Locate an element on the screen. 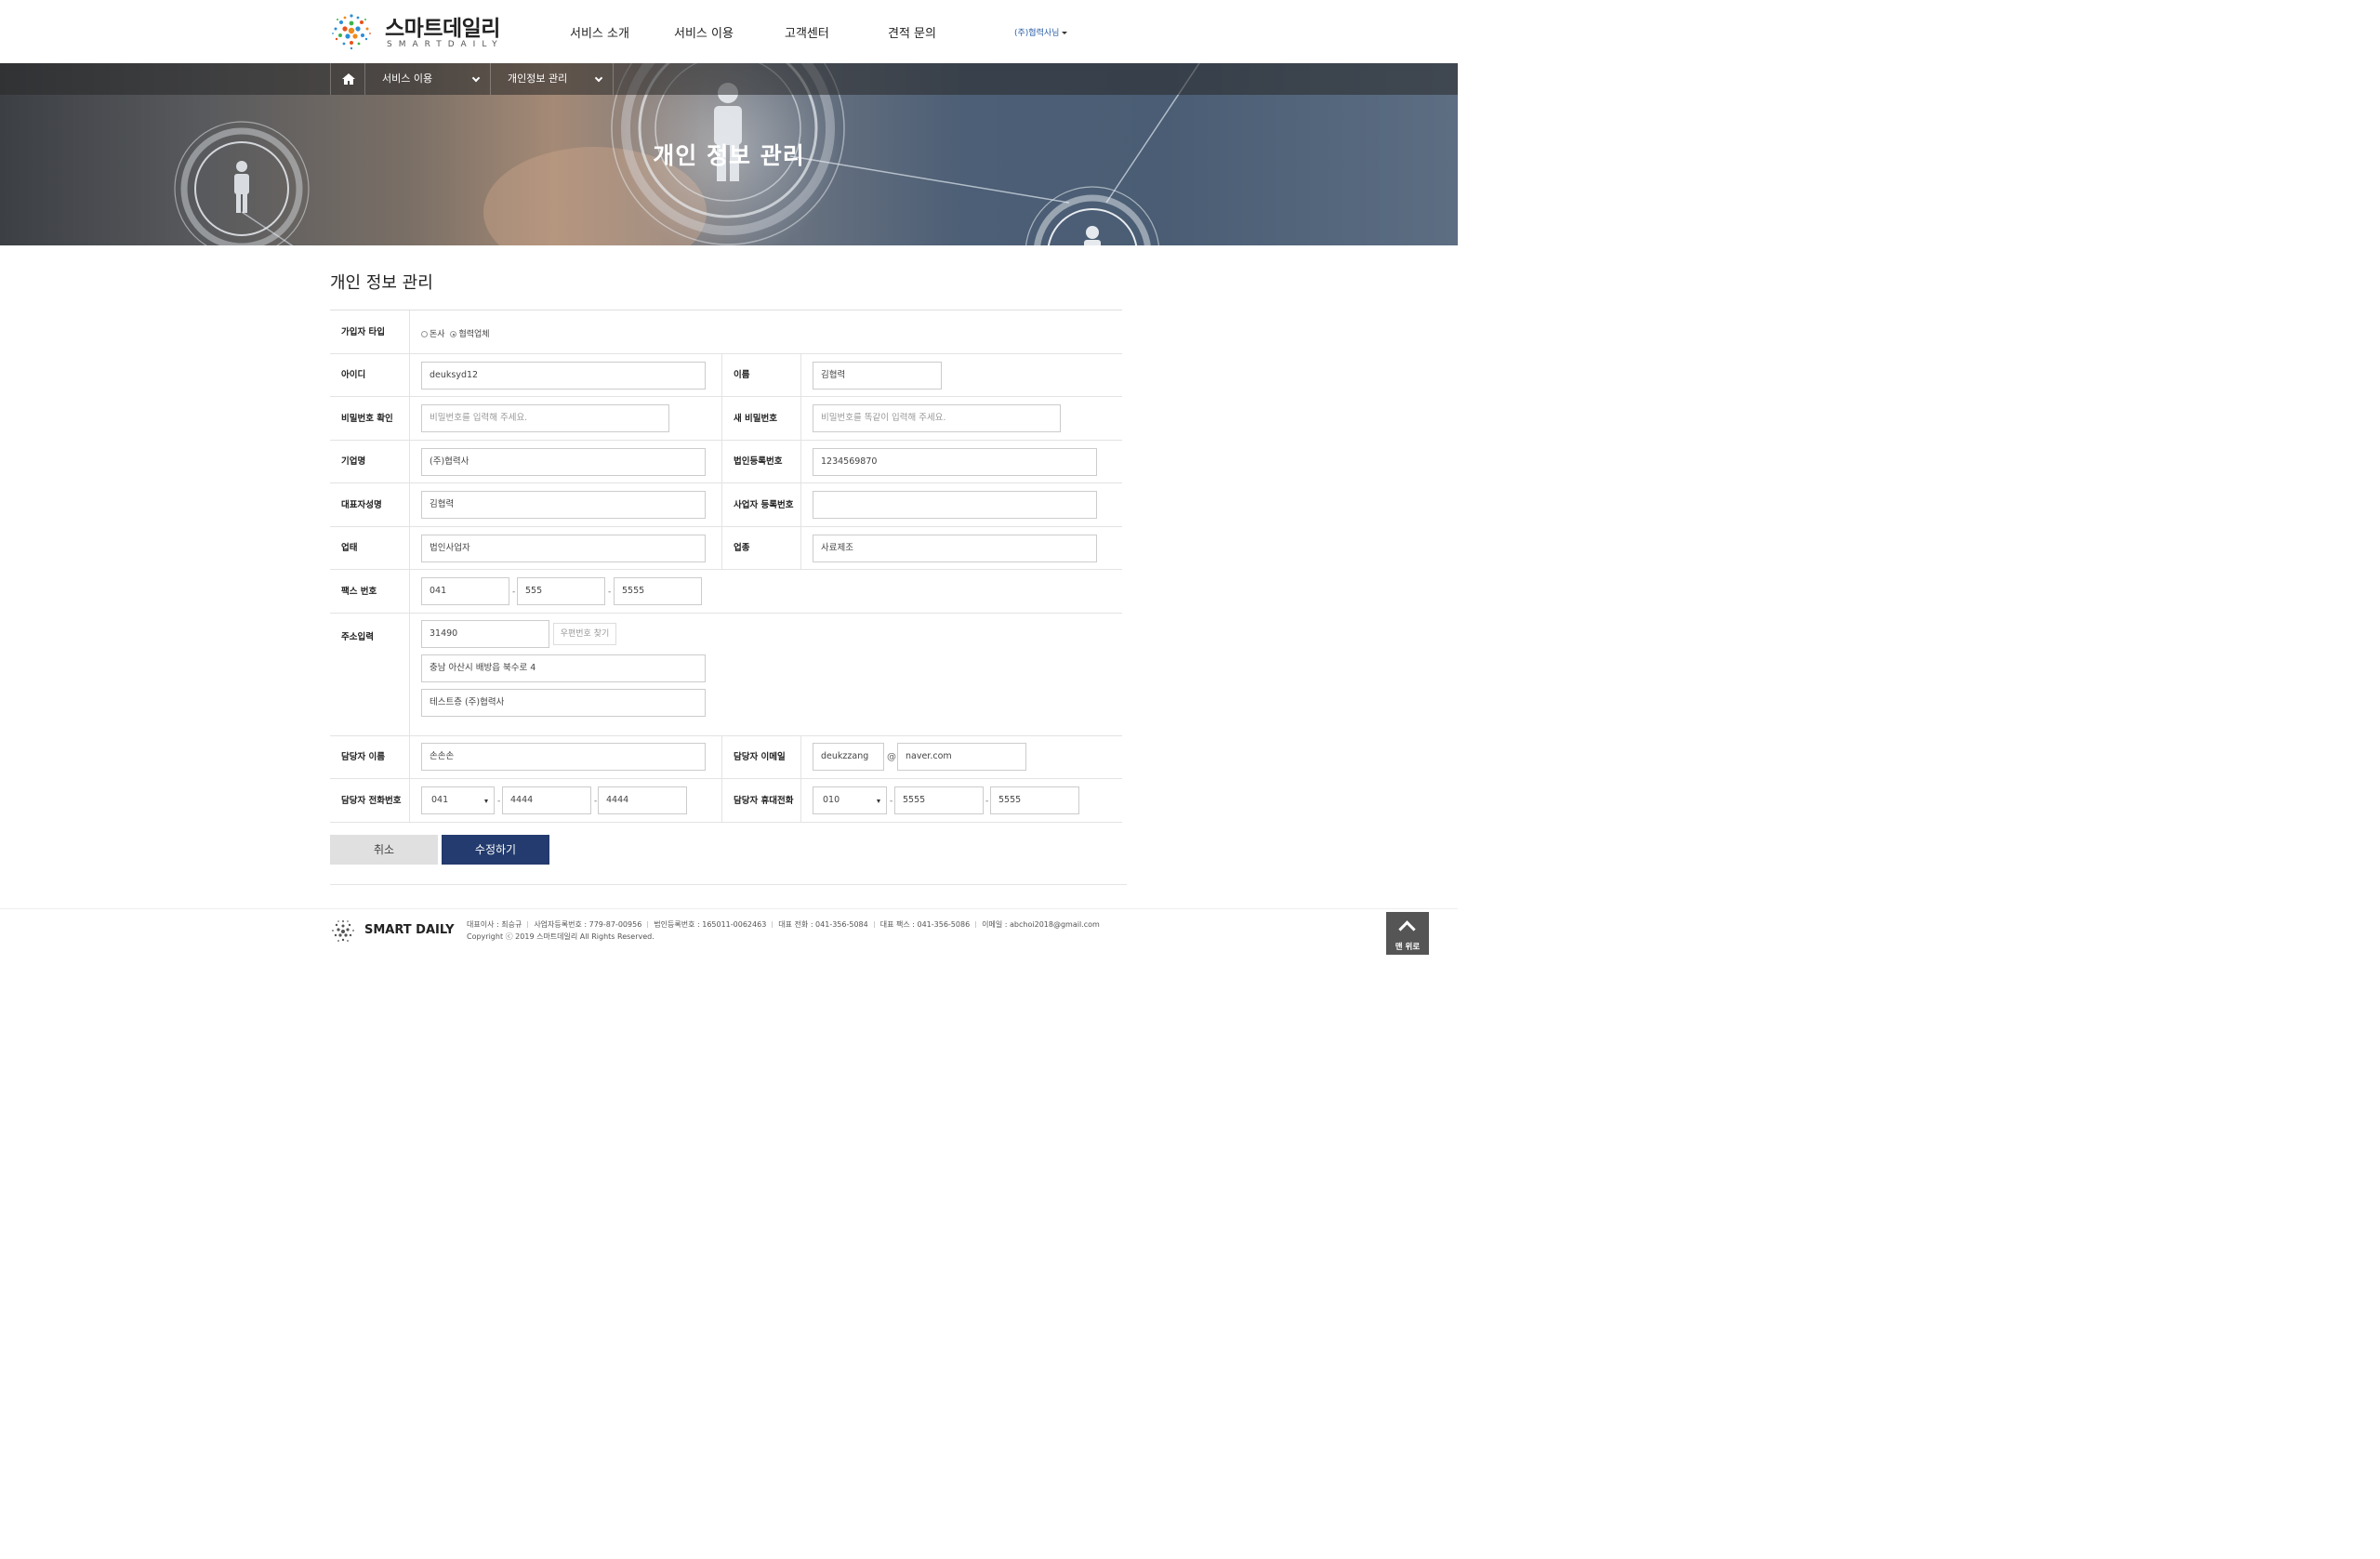  fax-part-1: 041 is located at coordinates (465, 591).